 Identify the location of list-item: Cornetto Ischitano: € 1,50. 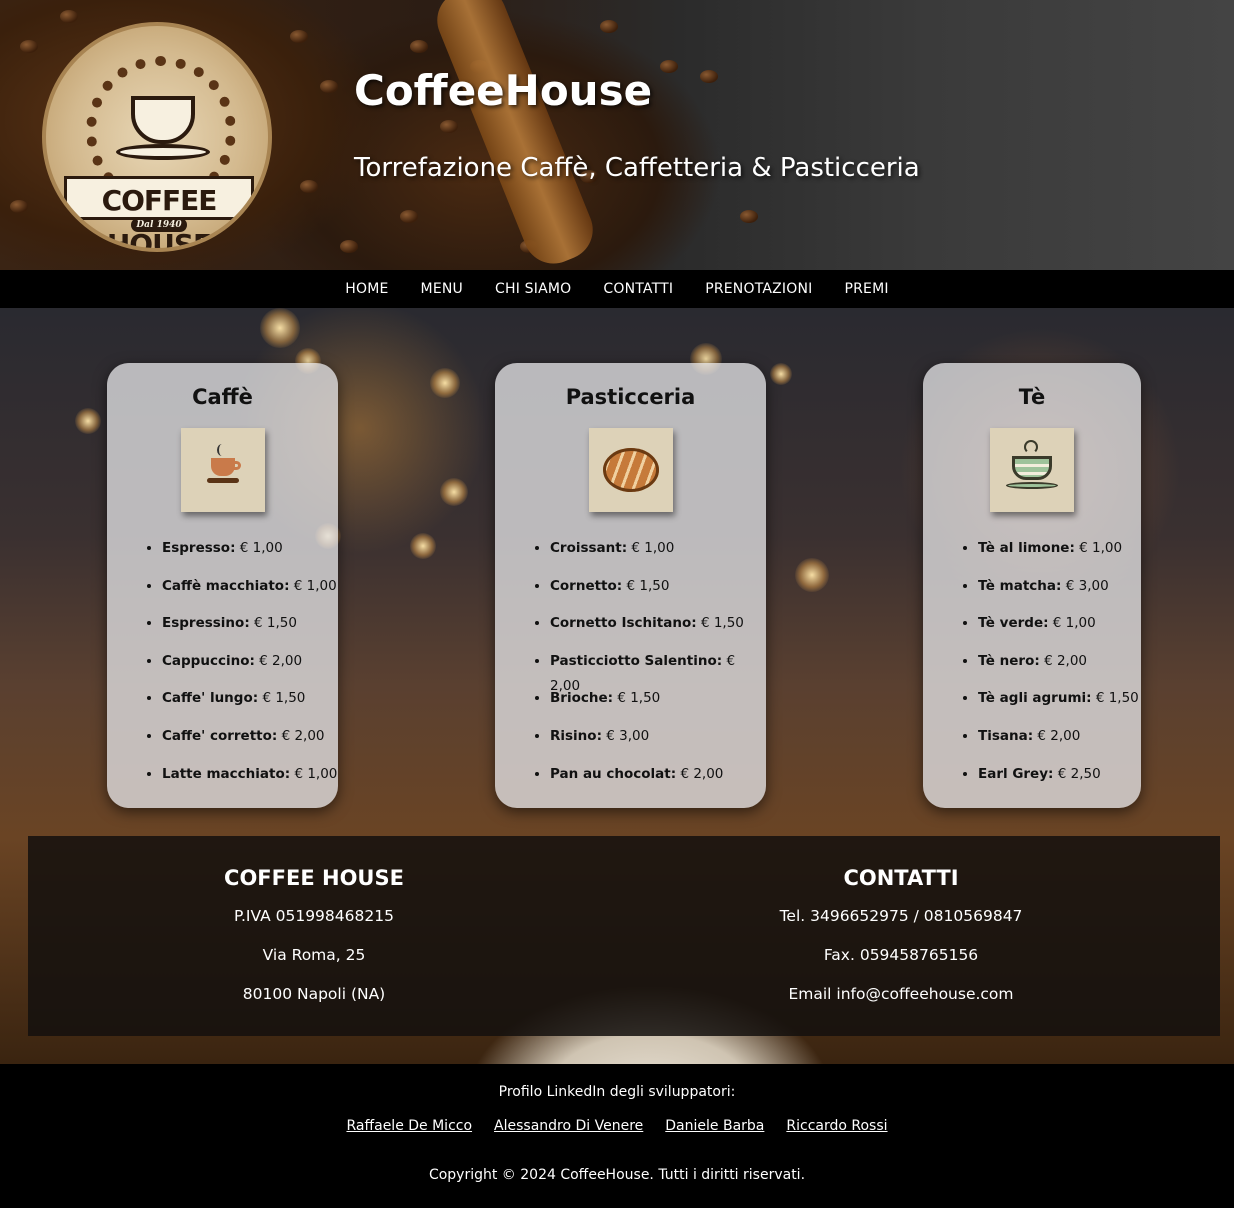
(658, 630).